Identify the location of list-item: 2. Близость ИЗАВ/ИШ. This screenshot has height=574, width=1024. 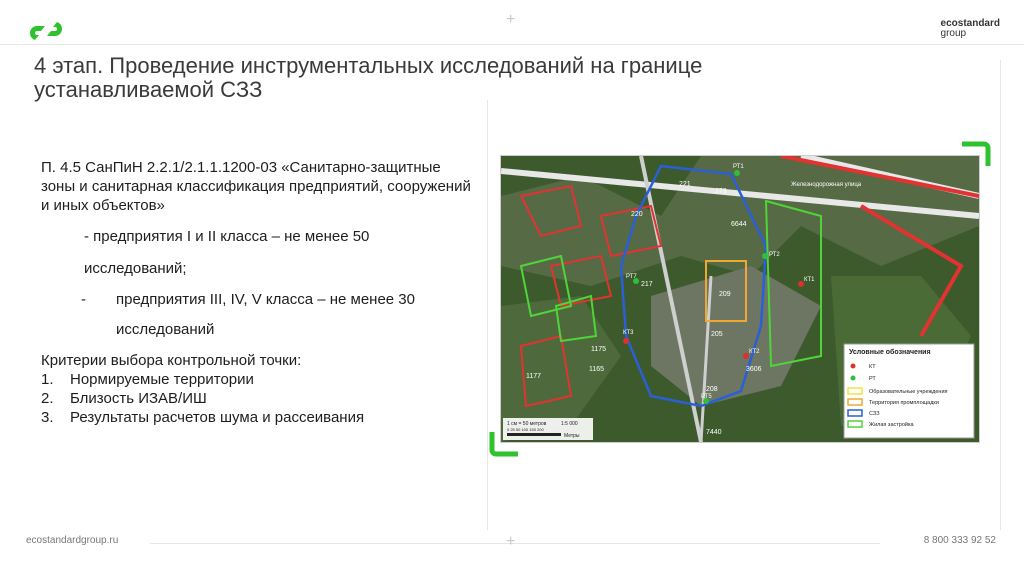
(256, 398).